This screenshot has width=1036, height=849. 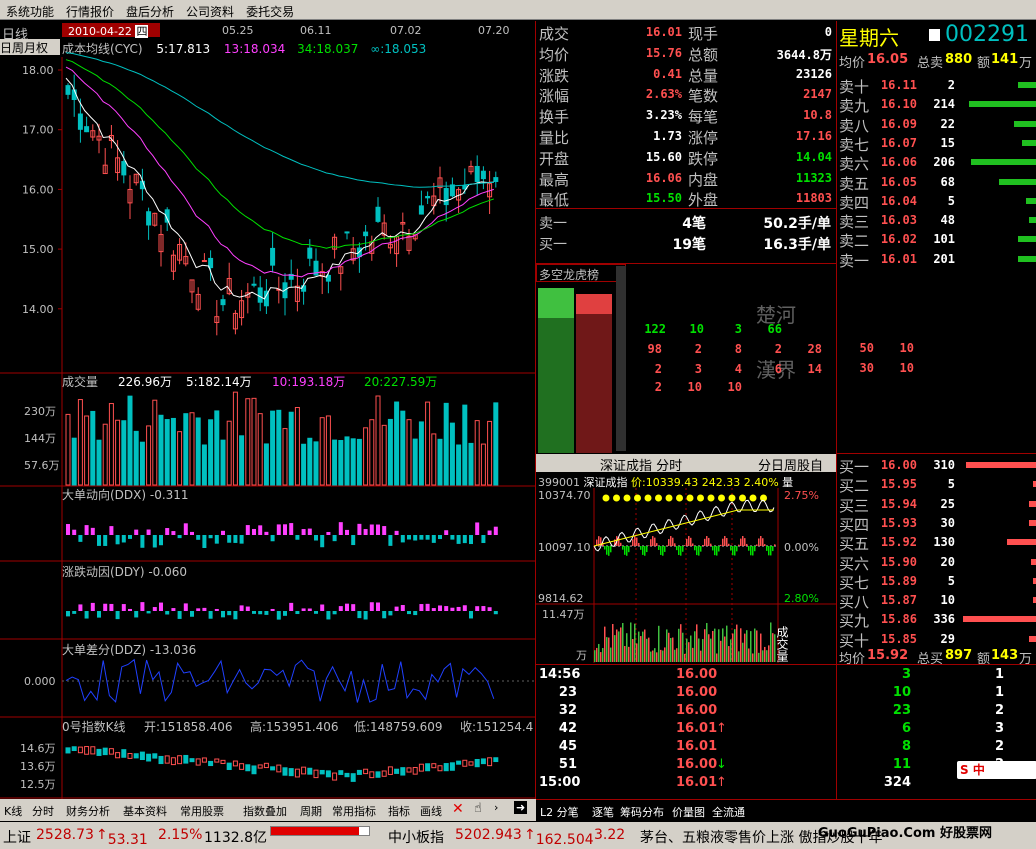 What do you see at coordinates (521, 807) in the screenshot?
I see `arrow-right-icon: ➜` at bounding box center [521, 807].